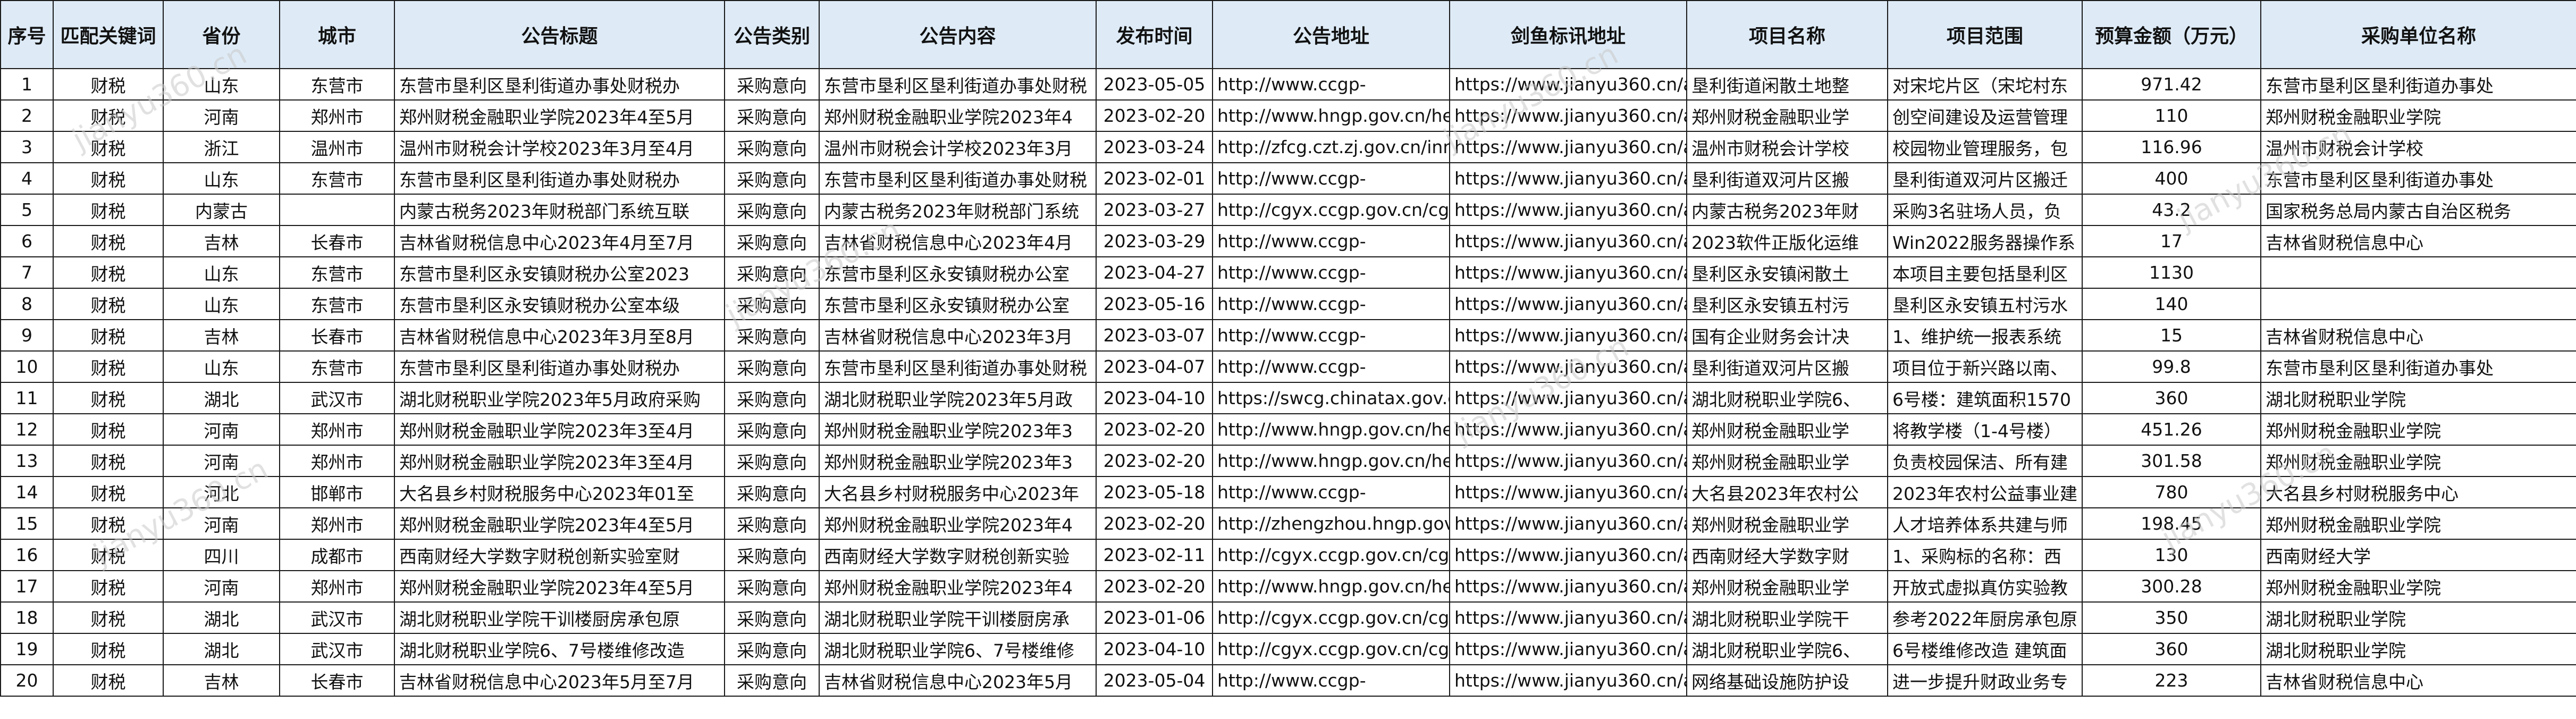  I want to click on url-cell: http://zhengzhou.hngp.gov., so click(1331, 524).